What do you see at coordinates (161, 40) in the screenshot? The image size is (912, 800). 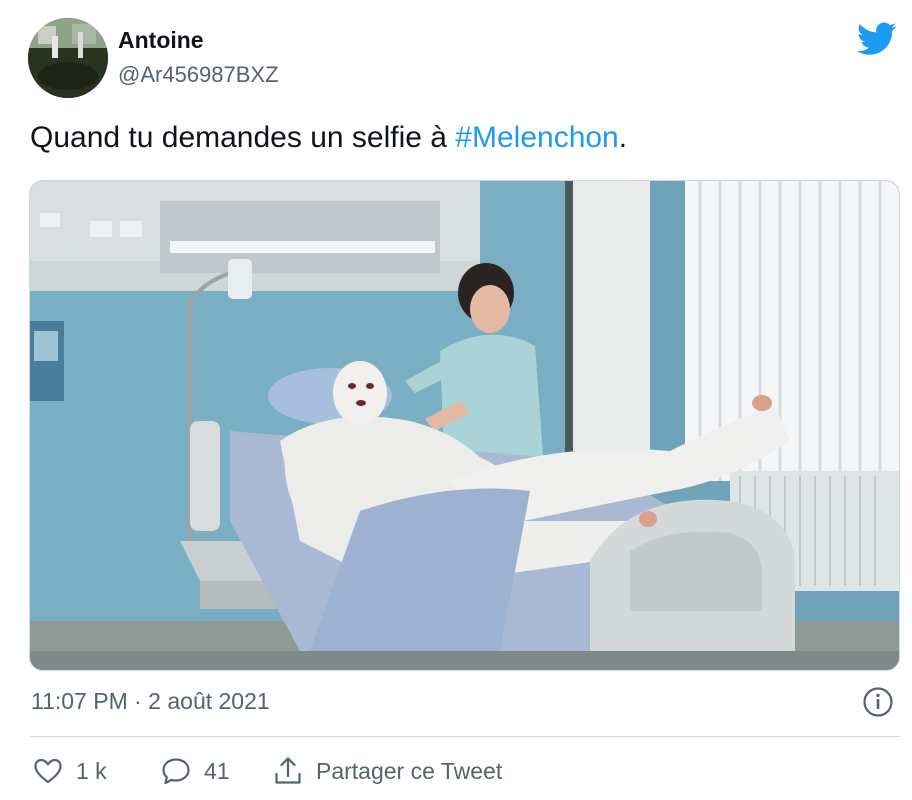 I see `display-name: Antoine` at bounding box center [161, 40].